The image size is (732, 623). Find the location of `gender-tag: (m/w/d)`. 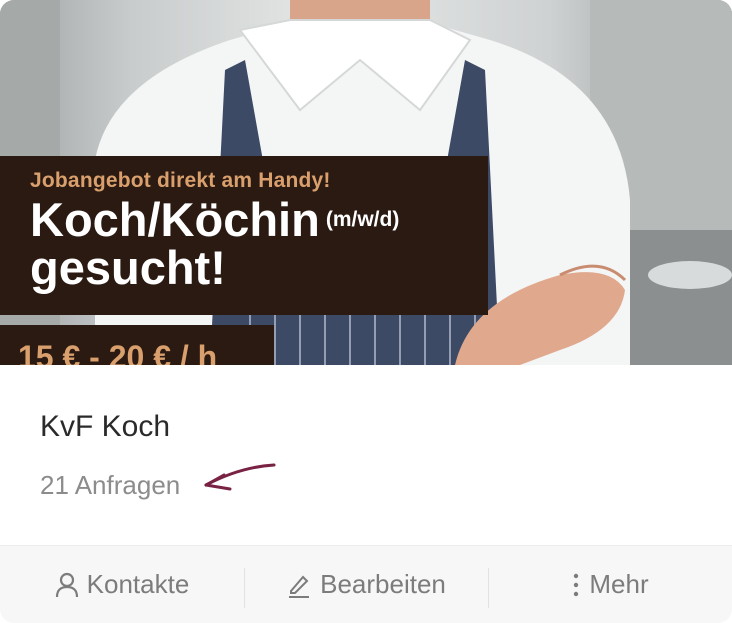

gender-tag: (m/w/d) is located at coordinates (362, 219).